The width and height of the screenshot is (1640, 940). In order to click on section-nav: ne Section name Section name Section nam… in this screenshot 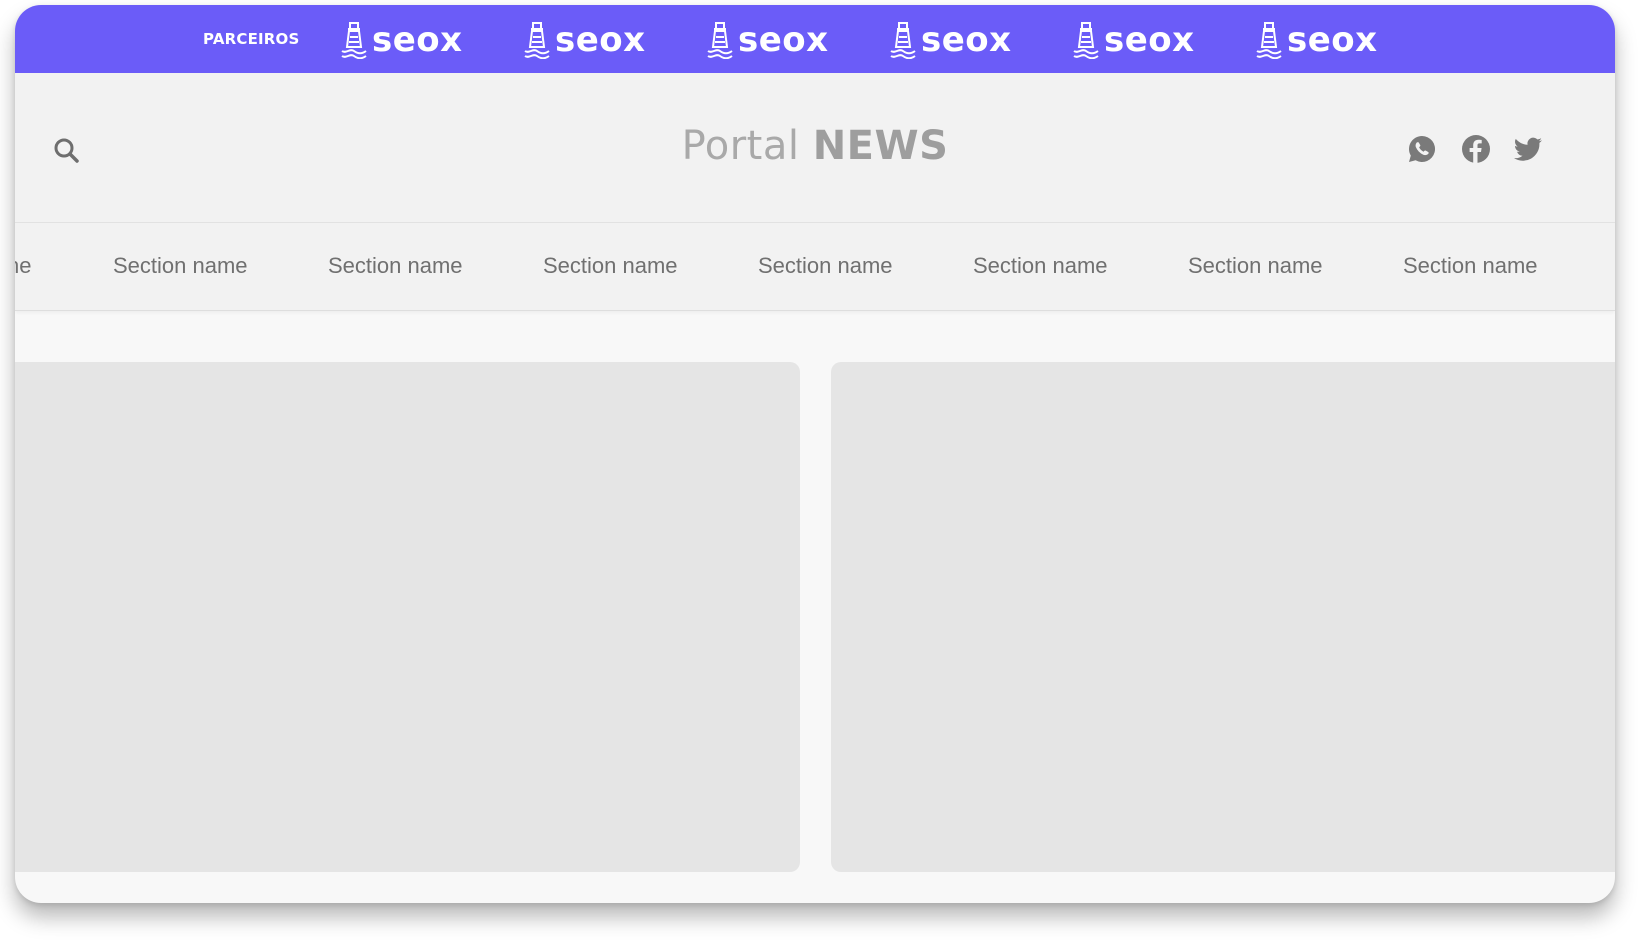, I will do `click(815, 267)`.